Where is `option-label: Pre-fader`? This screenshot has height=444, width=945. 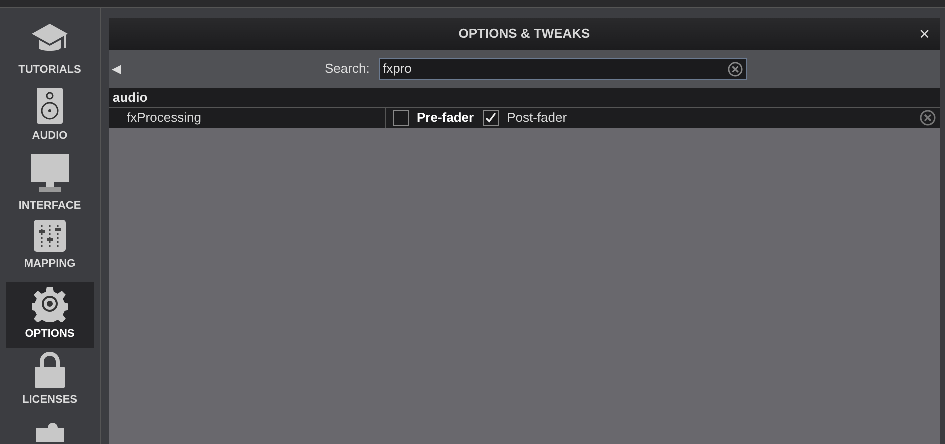
option-label: Pre-fader is located at coordinates (445, 118).